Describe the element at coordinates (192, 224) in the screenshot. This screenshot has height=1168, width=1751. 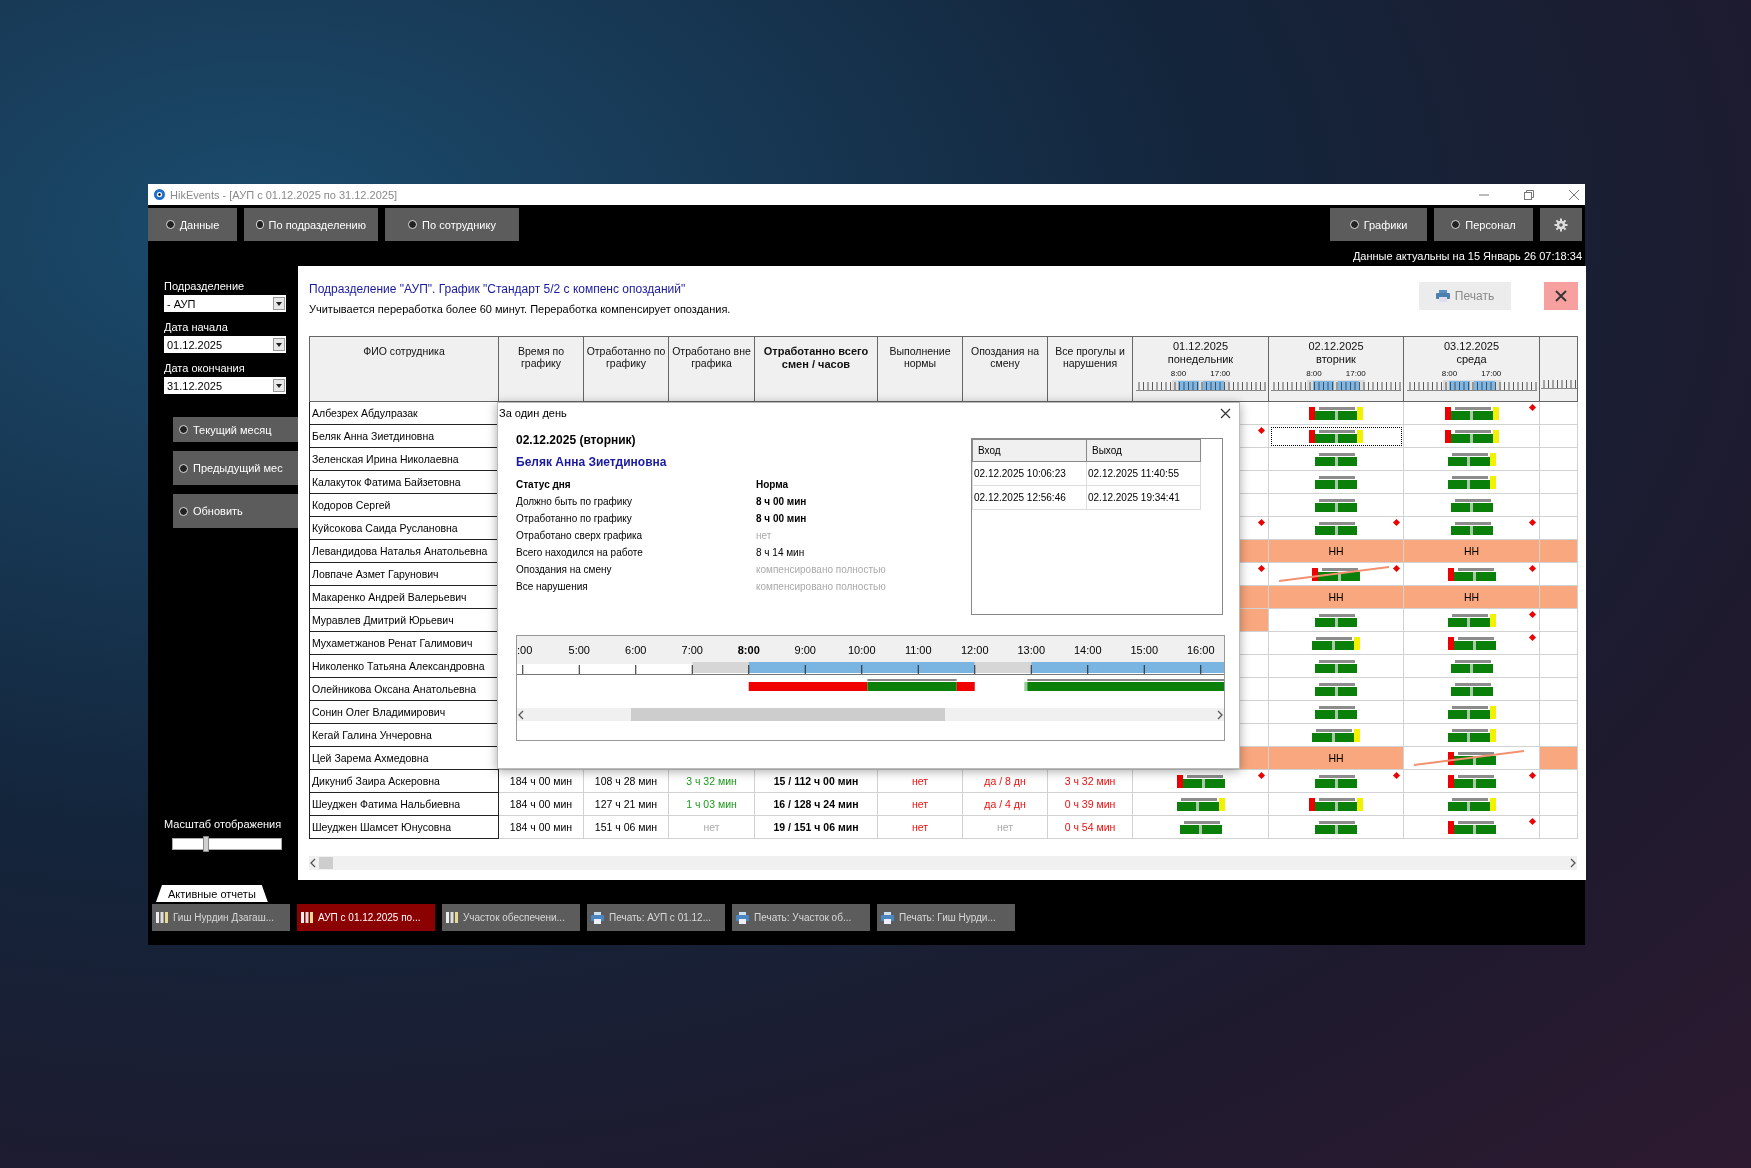
I see `tab: Данные` at that location.